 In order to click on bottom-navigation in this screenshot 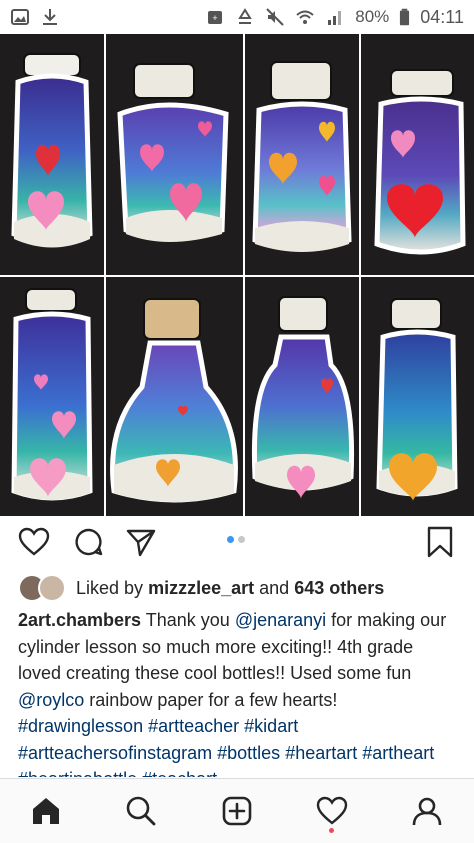, I will do `click(237, 810)`.